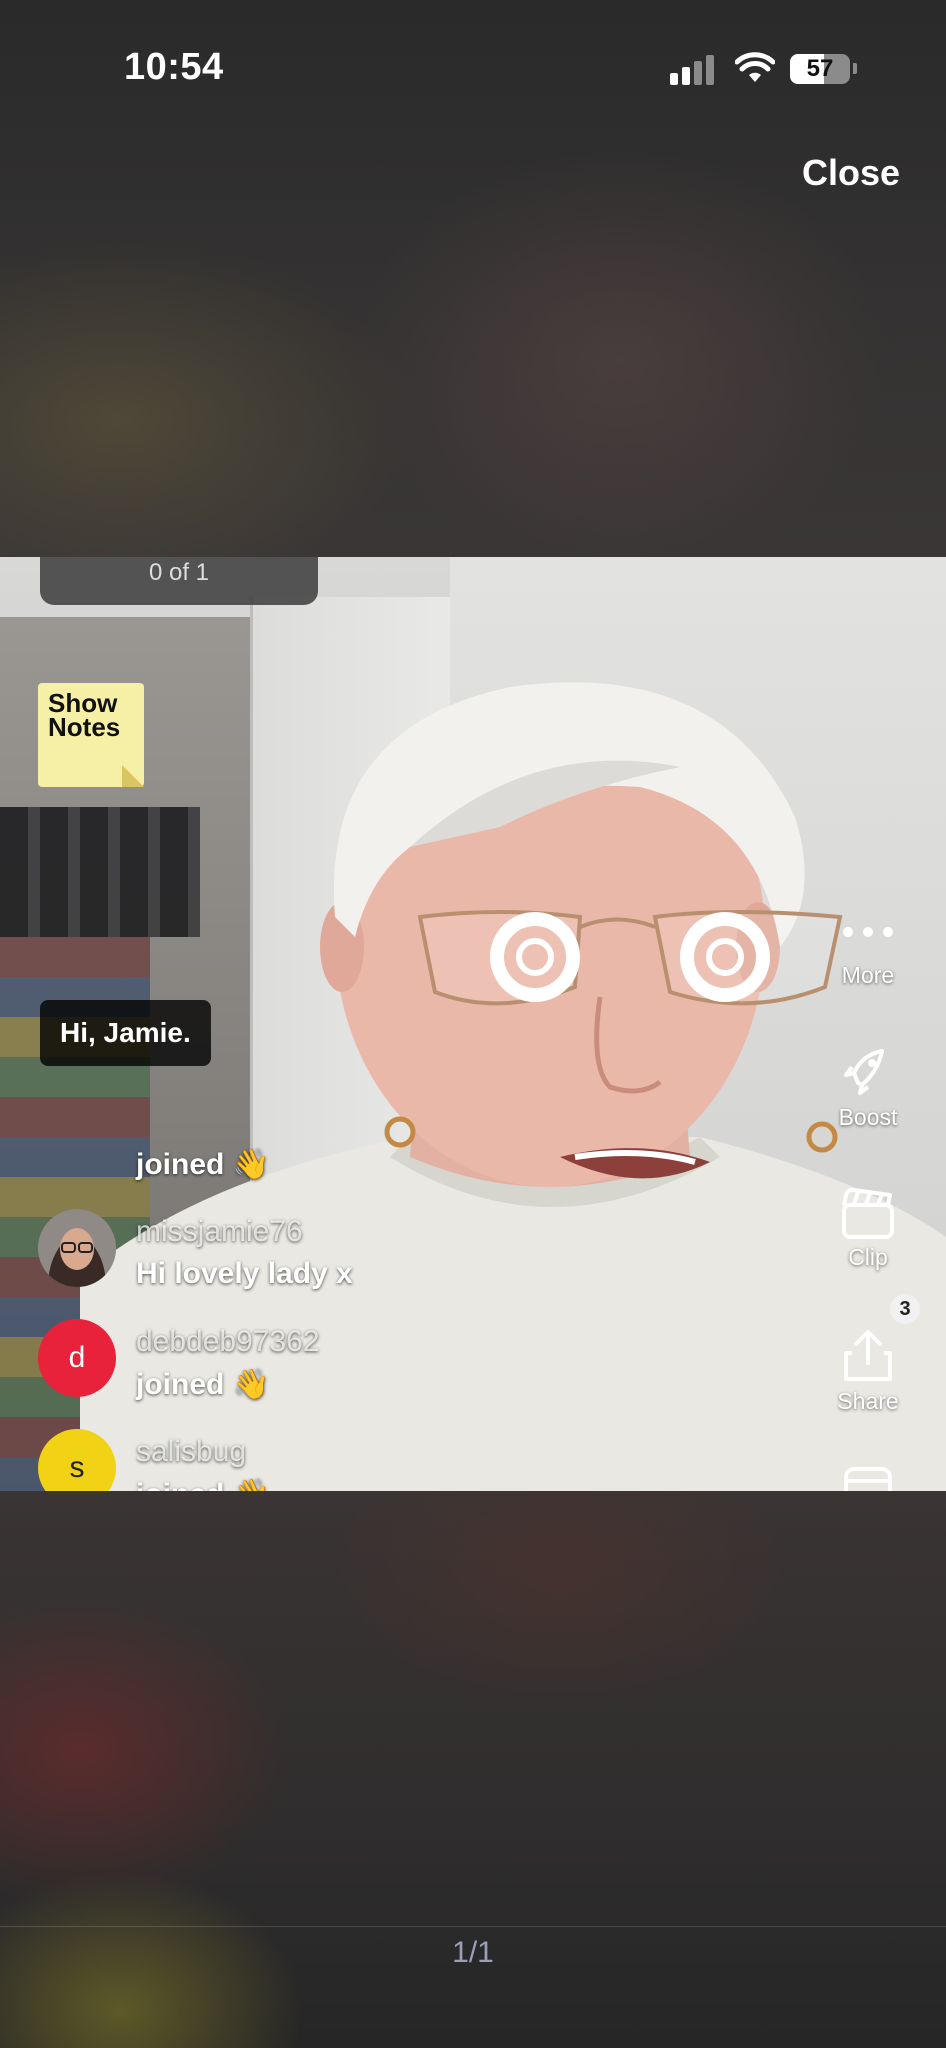 The width and height of the screenshot is (946, 2048). What do you see at coordinates (864, 1072) in the screenshot?
I see `rocket-icon` at bounding box center [864, 1072].